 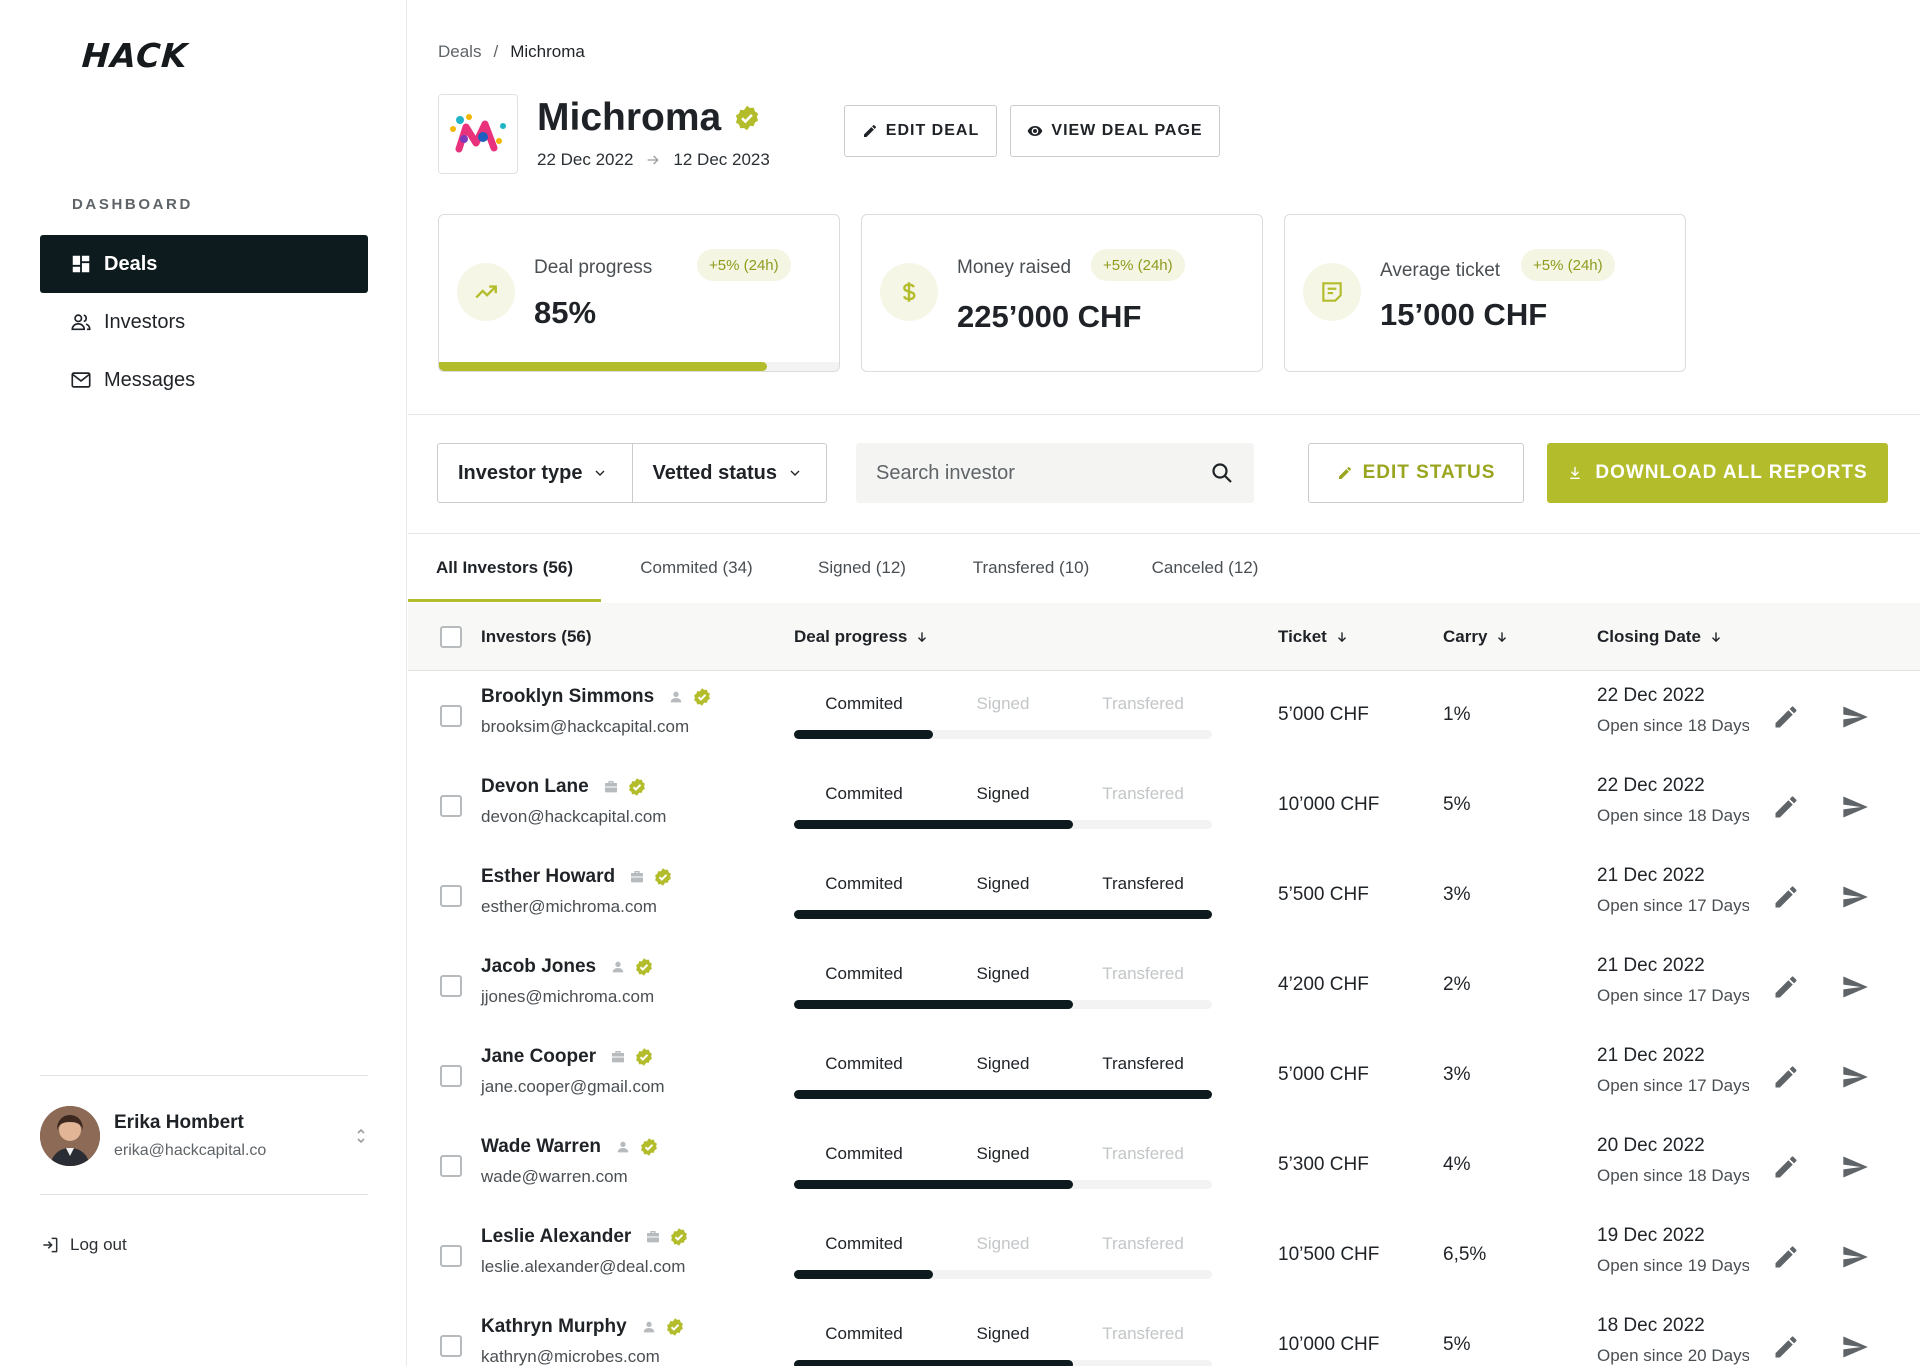 I want to click on breadcrumb-deals: Deals, so click(x=459, y=52).